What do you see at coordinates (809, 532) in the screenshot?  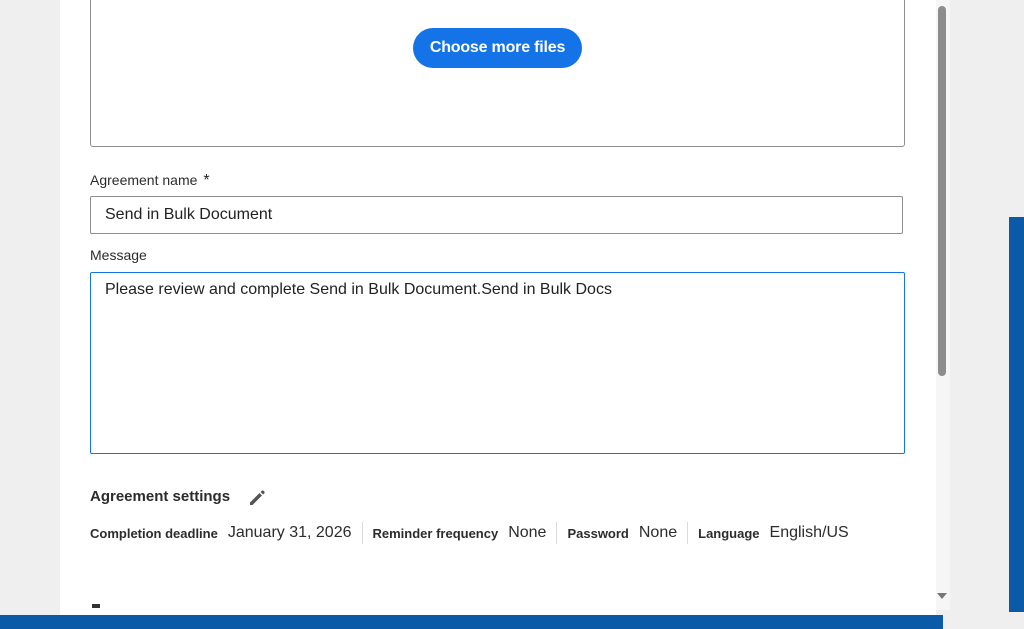 I see `setting-value: English/US` at bounding box center [809, 532].